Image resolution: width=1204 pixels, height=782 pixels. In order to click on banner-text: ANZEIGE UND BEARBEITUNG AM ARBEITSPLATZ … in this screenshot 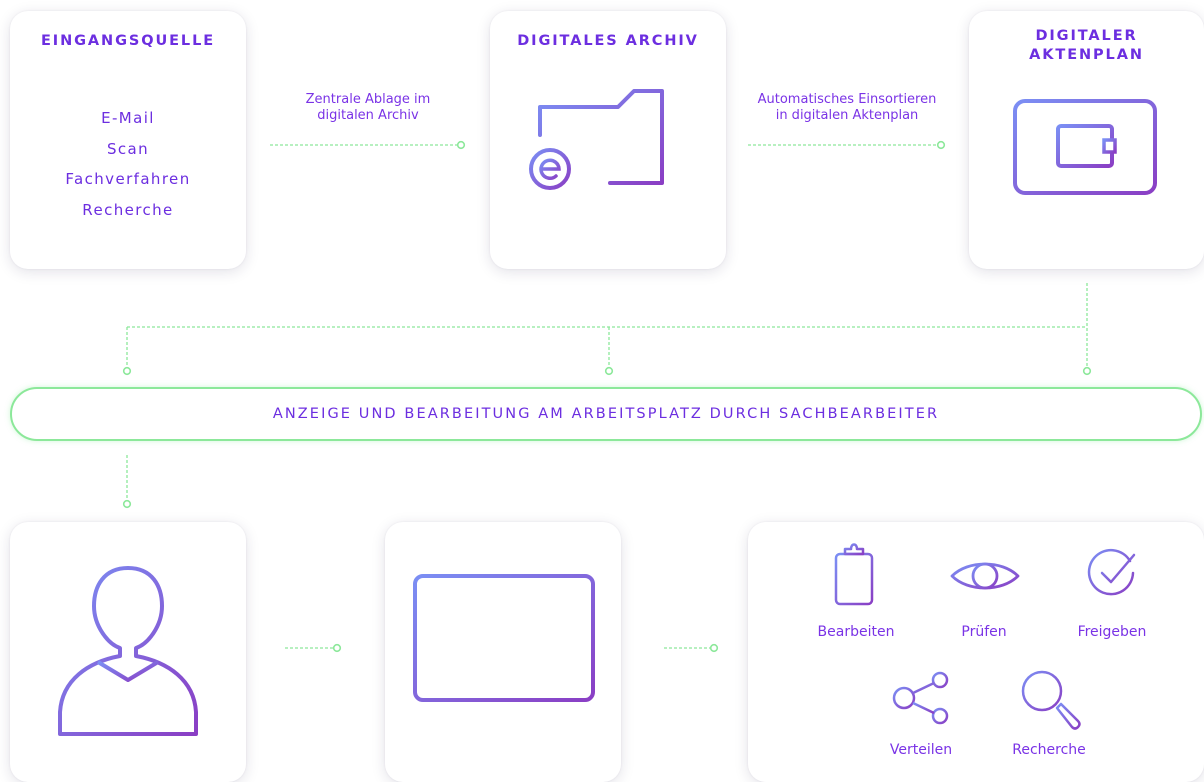, I will do `click(606, 414)`.